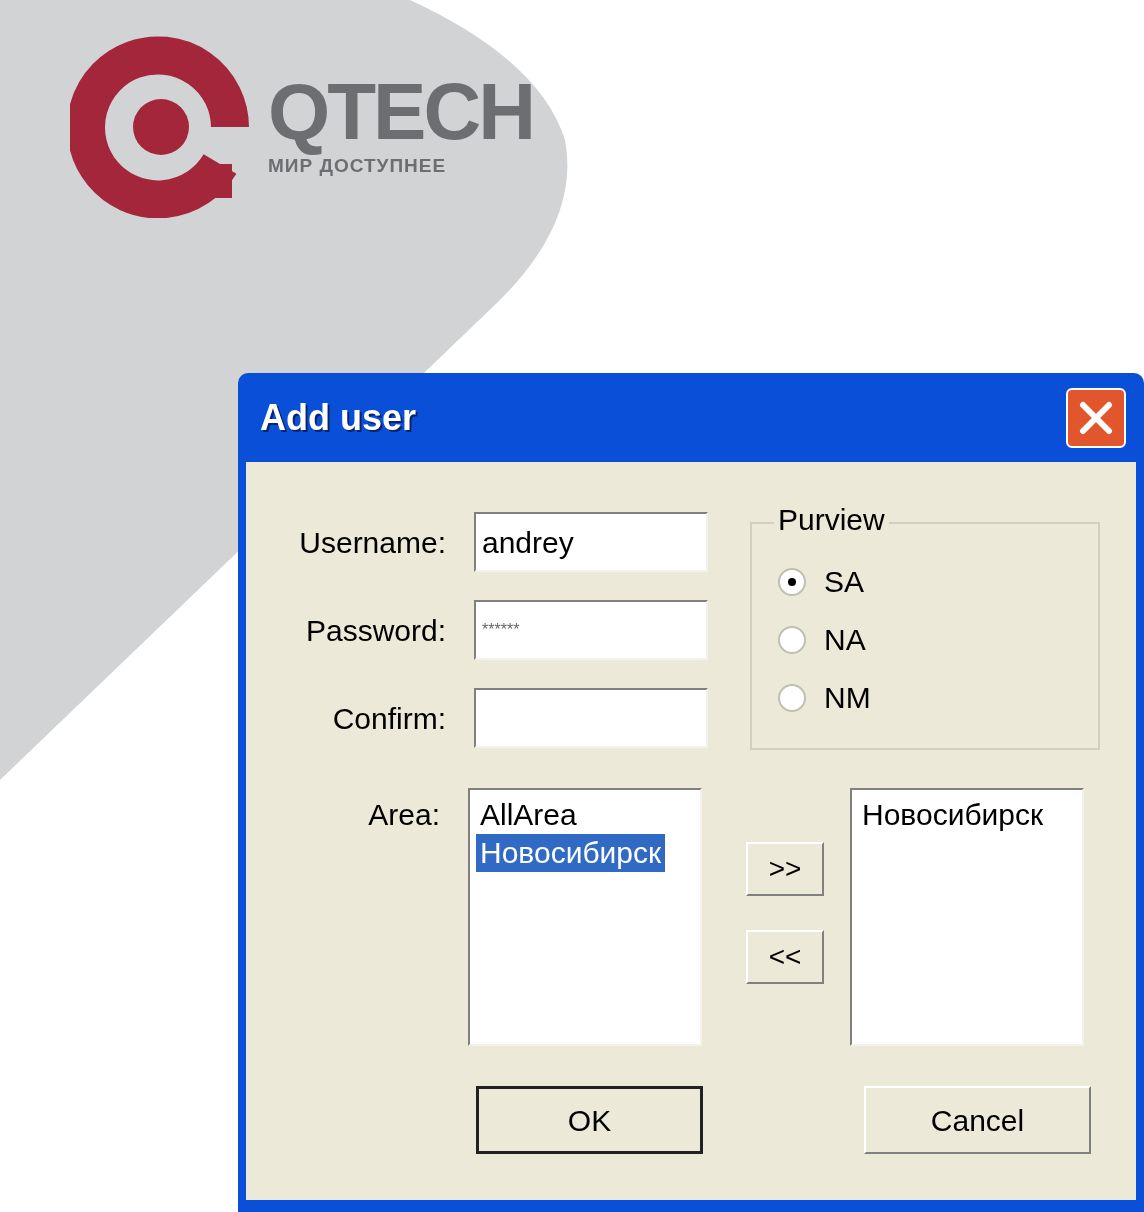  Describe the element at coordinates (372, 542) in the screenshot. I see `field-label: Username:` at that location.